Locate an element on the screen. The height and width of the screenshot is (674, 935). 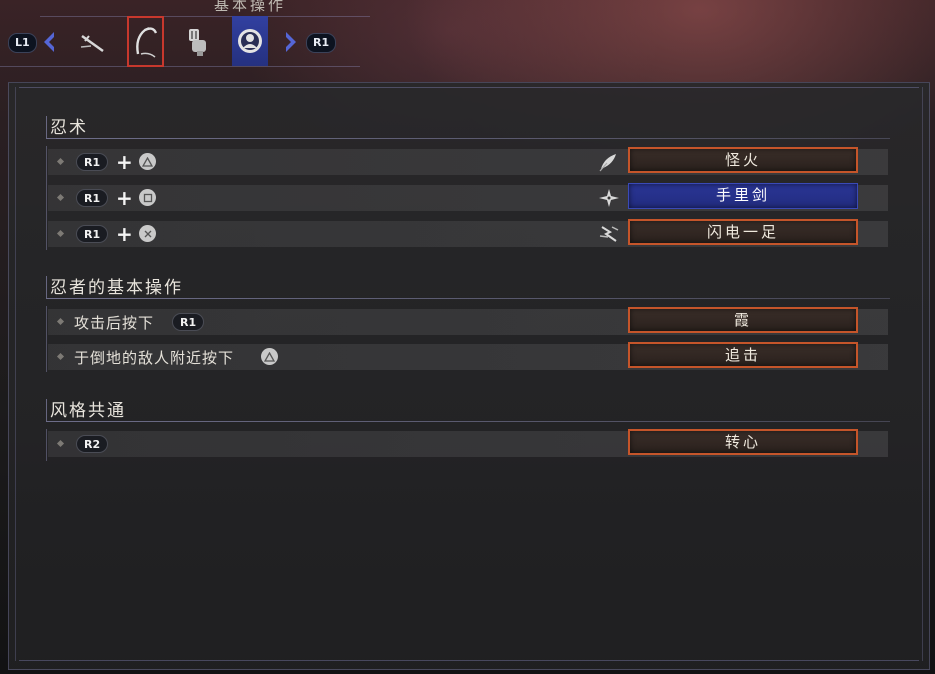
next-arrow-icon is located at coordinates (291, 42).